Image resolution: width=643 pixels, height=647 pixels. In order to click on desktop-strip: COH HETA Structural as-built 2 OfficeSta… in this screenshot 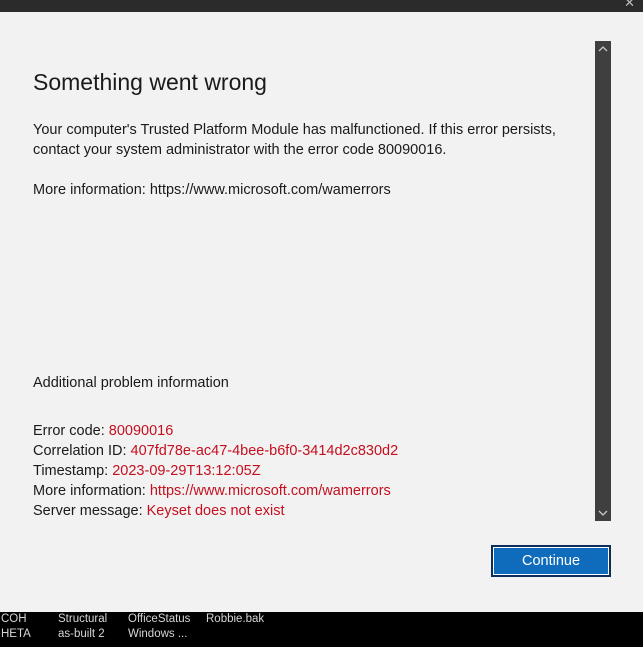, I will do `click(321, 629)`.